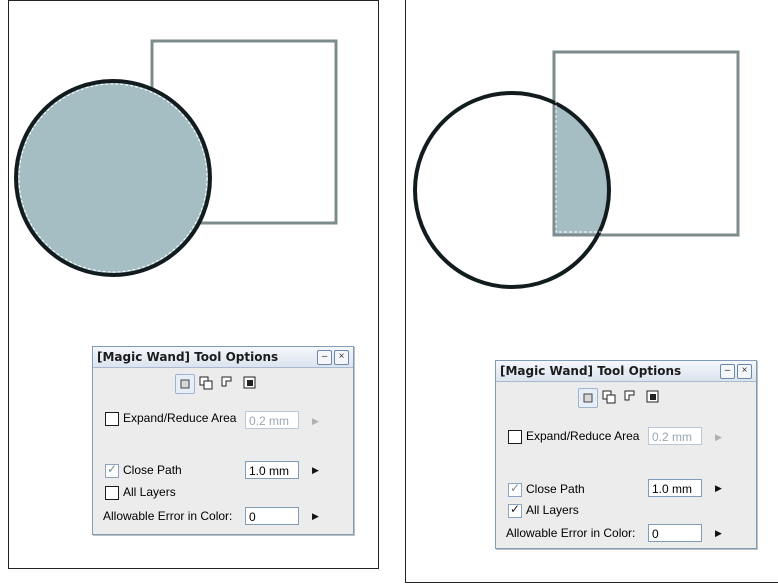 The height and width of the screenshot is (584, 778). What do you see at coordinates (515, 510) in the screenshot?
I see `all-layers-checkbox: ✓` at bounding box center [515, 510].